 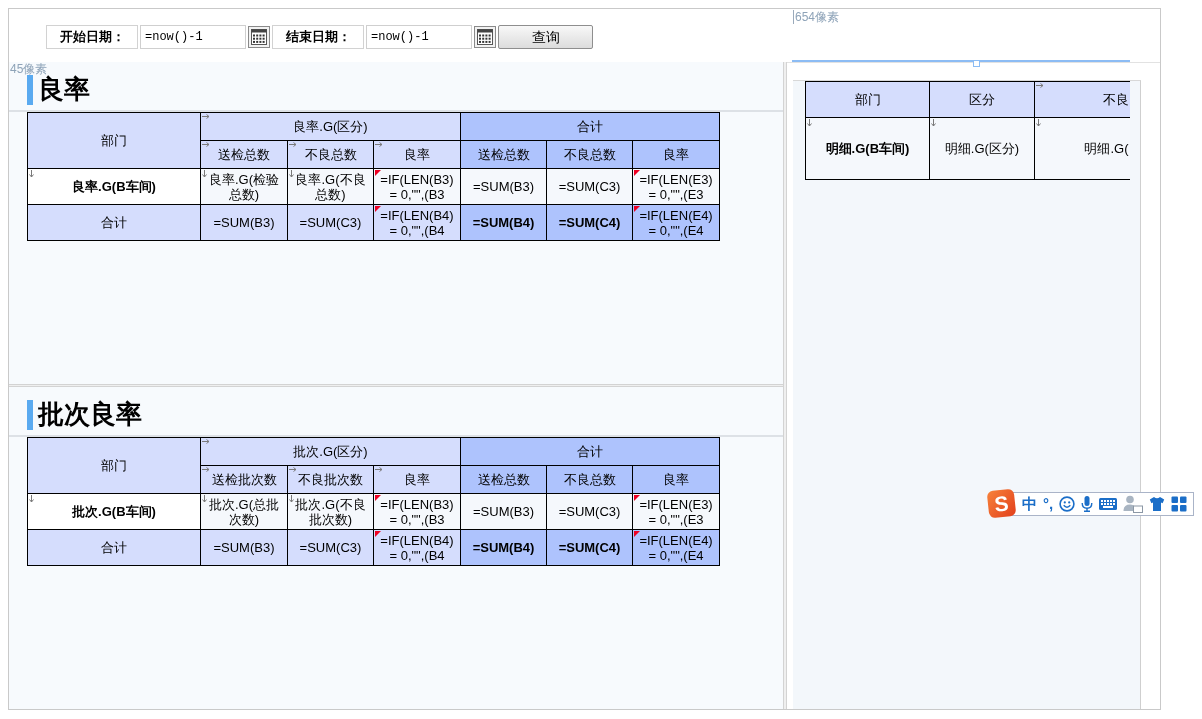 I want to click on query-button: 查询, so click(x=545, y=37).